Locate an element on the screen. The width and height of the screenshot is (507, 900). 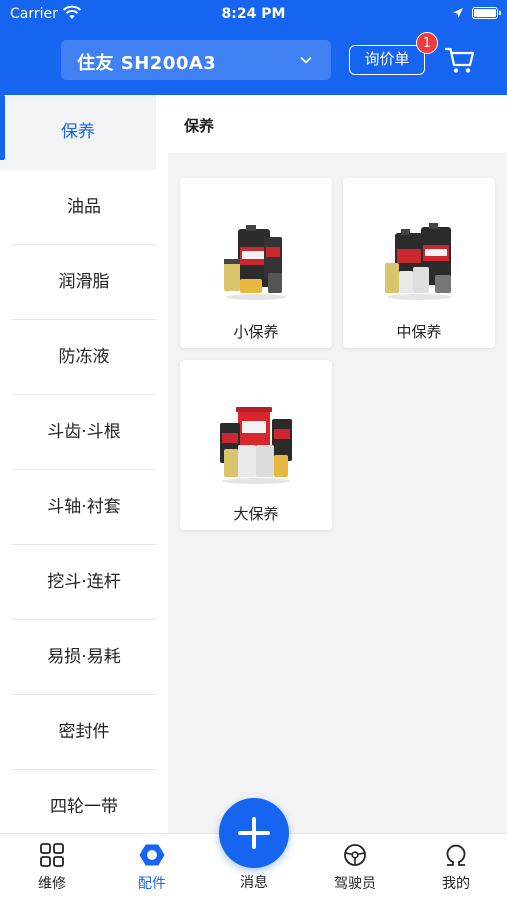
sidebar-item-maintenance: 保养 is located at coordinates (78, 132).